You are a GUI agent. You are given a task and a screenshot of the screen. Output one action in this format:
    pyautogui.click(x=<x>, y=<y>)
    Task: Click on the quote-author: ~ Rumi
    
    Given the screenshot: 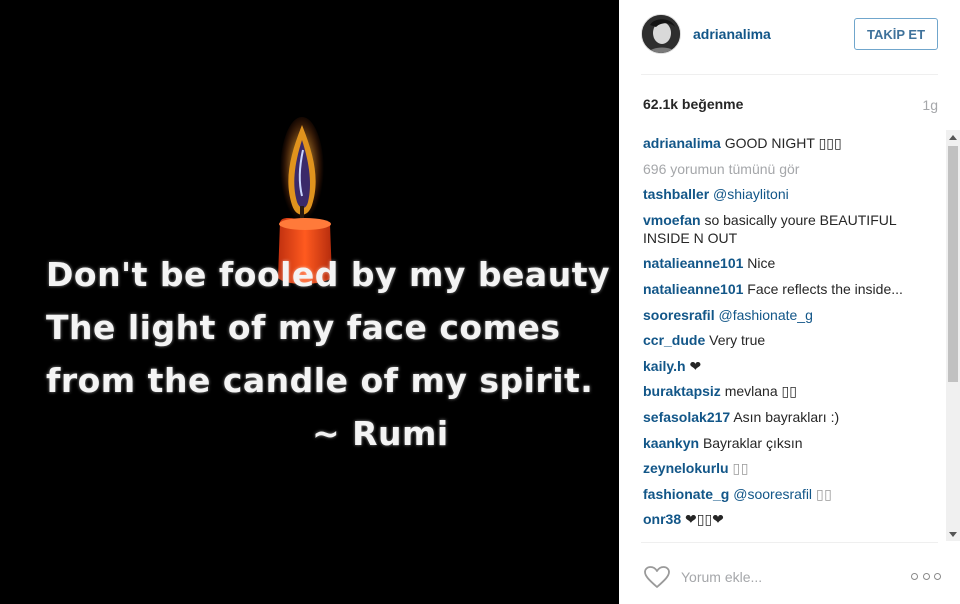 What is the action you would take?
    pyautogui.click(x=380, y=433)
    